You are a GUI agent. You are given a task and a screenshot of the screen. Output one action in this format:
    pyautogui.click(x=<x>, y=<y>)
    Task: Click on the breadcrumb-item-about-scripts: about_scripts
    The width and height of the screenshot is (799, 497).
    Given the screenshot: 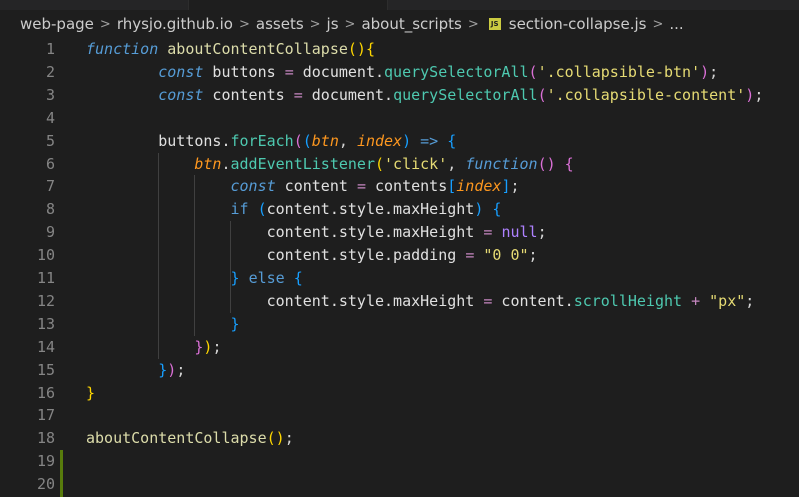 What is the action you would take?
    pyautogui.click(x=411, y=24)
    